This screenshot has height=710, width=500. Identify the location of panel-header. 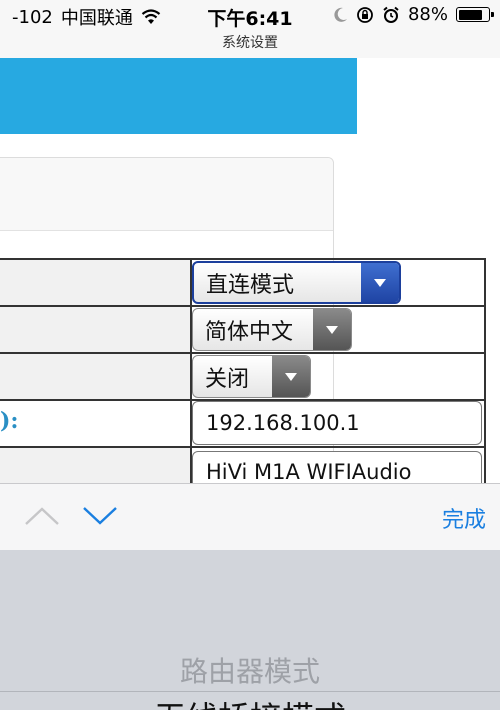
(166, 194).